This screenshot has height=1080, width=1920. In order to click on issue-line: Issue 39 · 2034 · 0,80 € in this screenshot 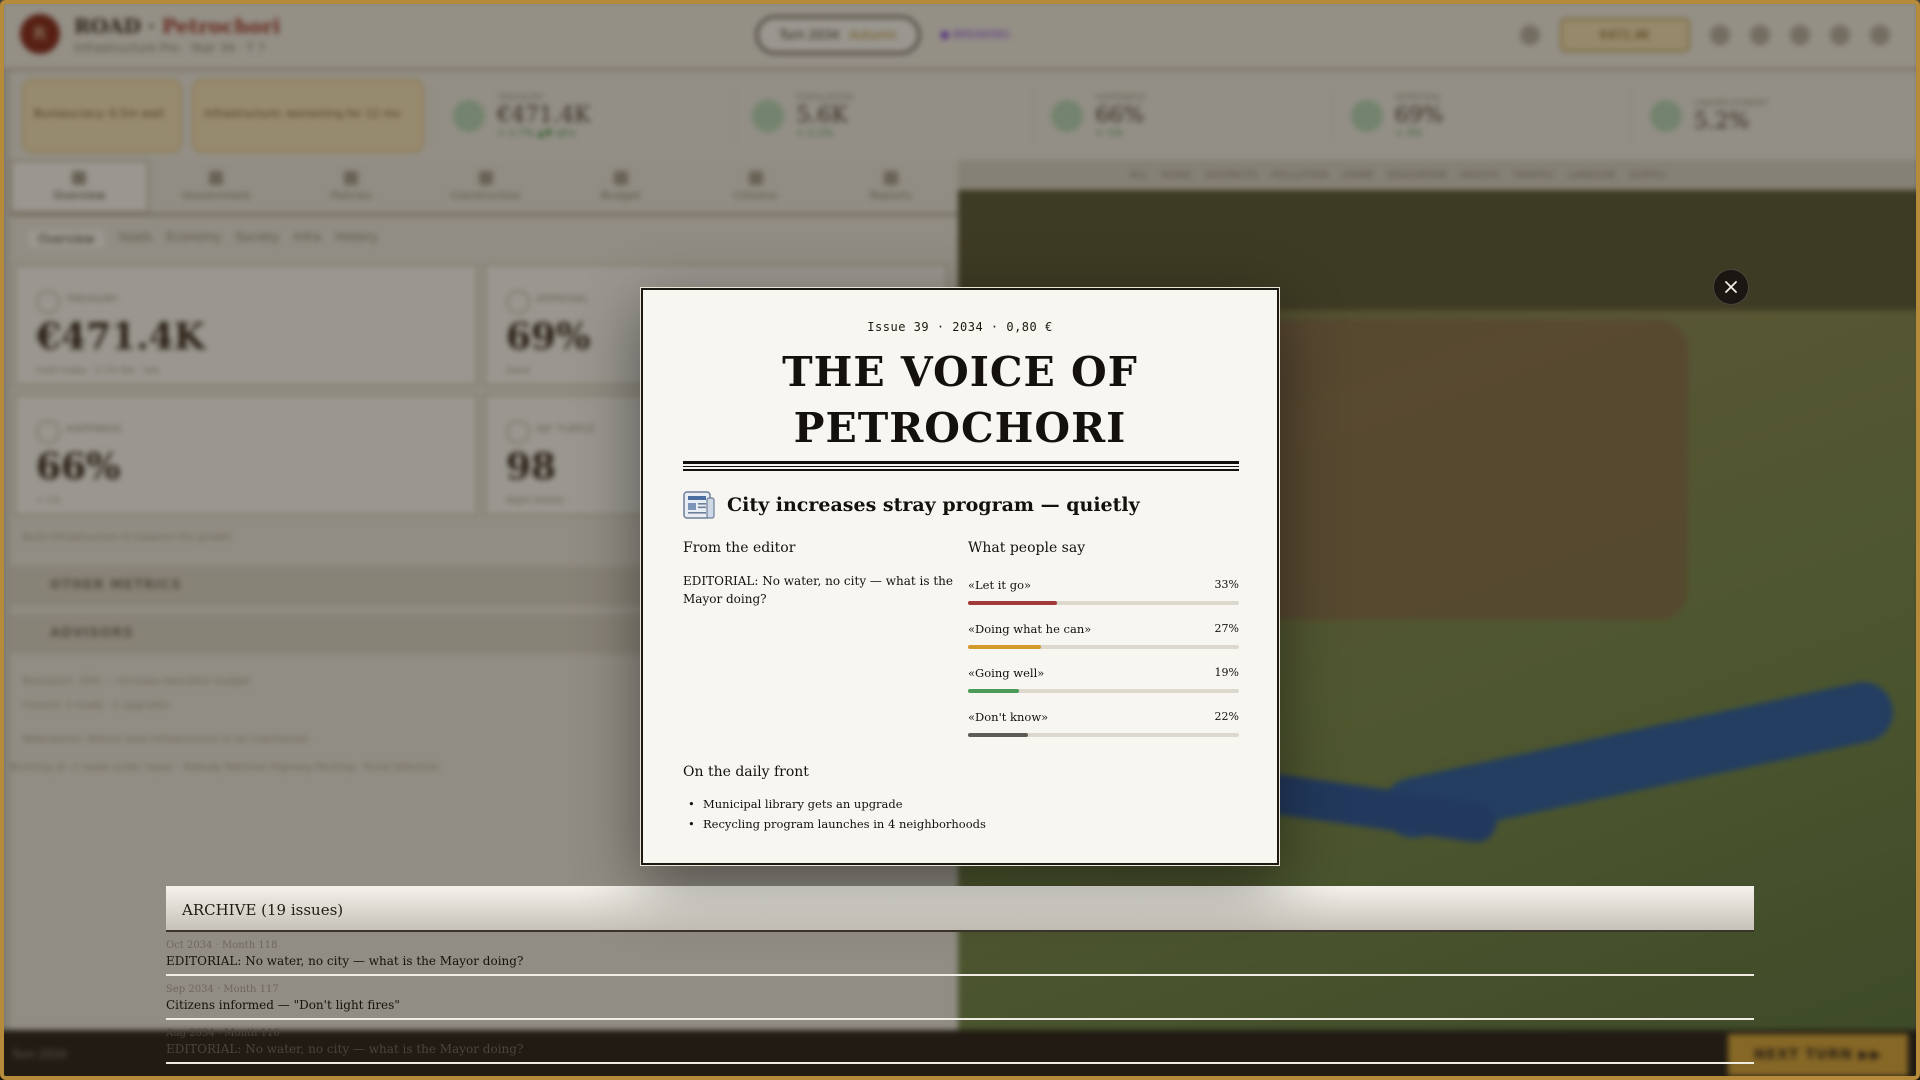, I will do `click(960, 327)`.